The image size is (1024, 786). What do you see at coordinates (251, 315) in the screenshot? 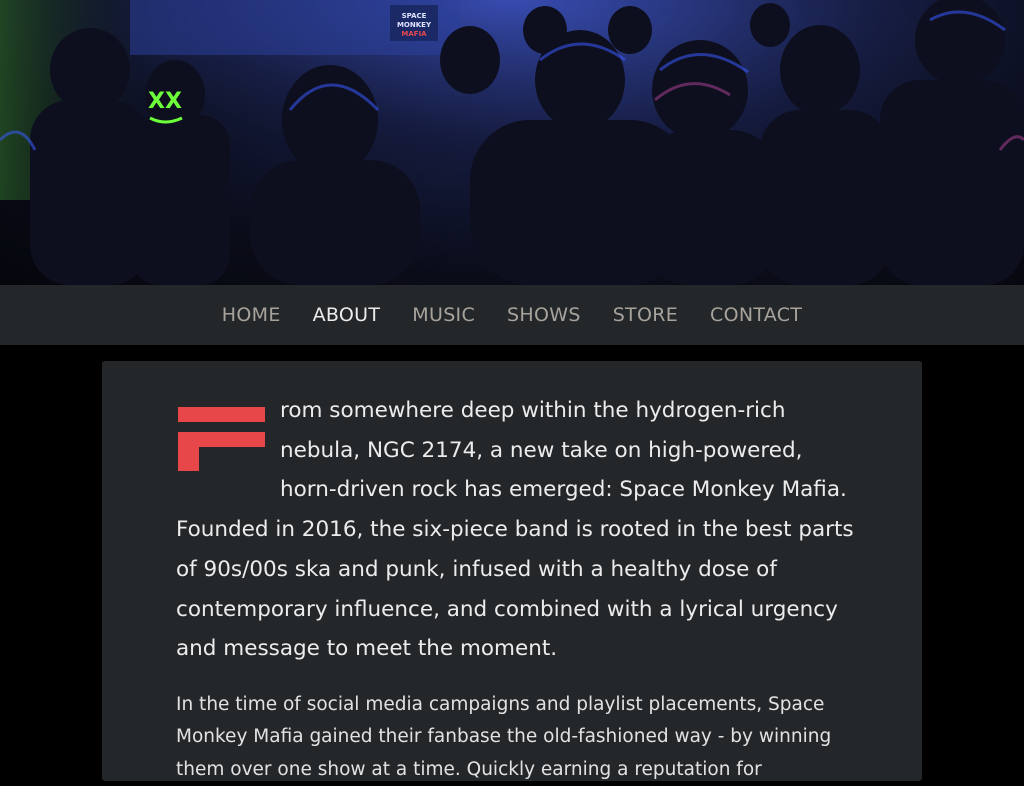
I see `nav-home-link: HOME` at bounding box center [251, 315].